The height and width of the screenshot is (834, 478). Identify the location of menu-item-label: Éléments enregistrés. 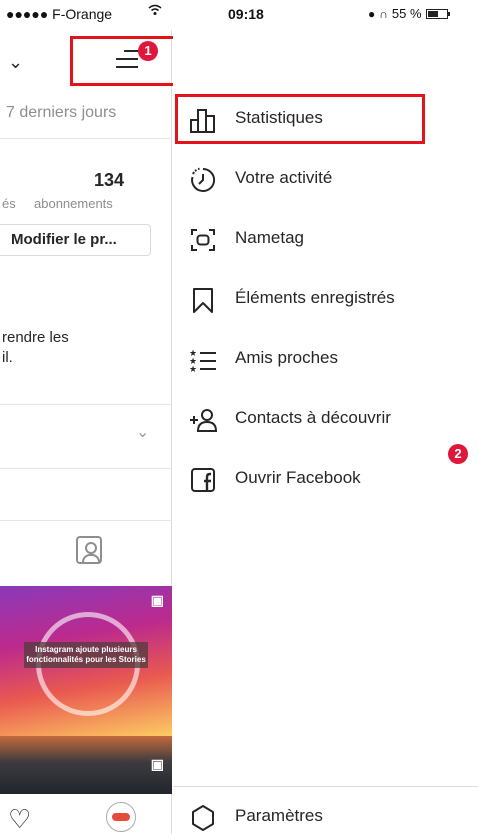
(315, 297).